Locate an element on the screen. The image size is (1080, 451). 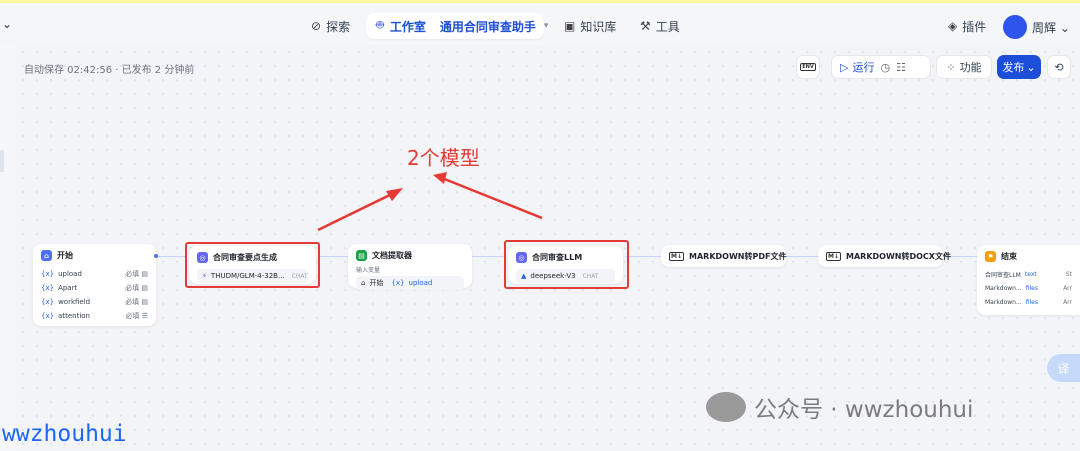
env-label: ENV is located at coordinates (808, 67).